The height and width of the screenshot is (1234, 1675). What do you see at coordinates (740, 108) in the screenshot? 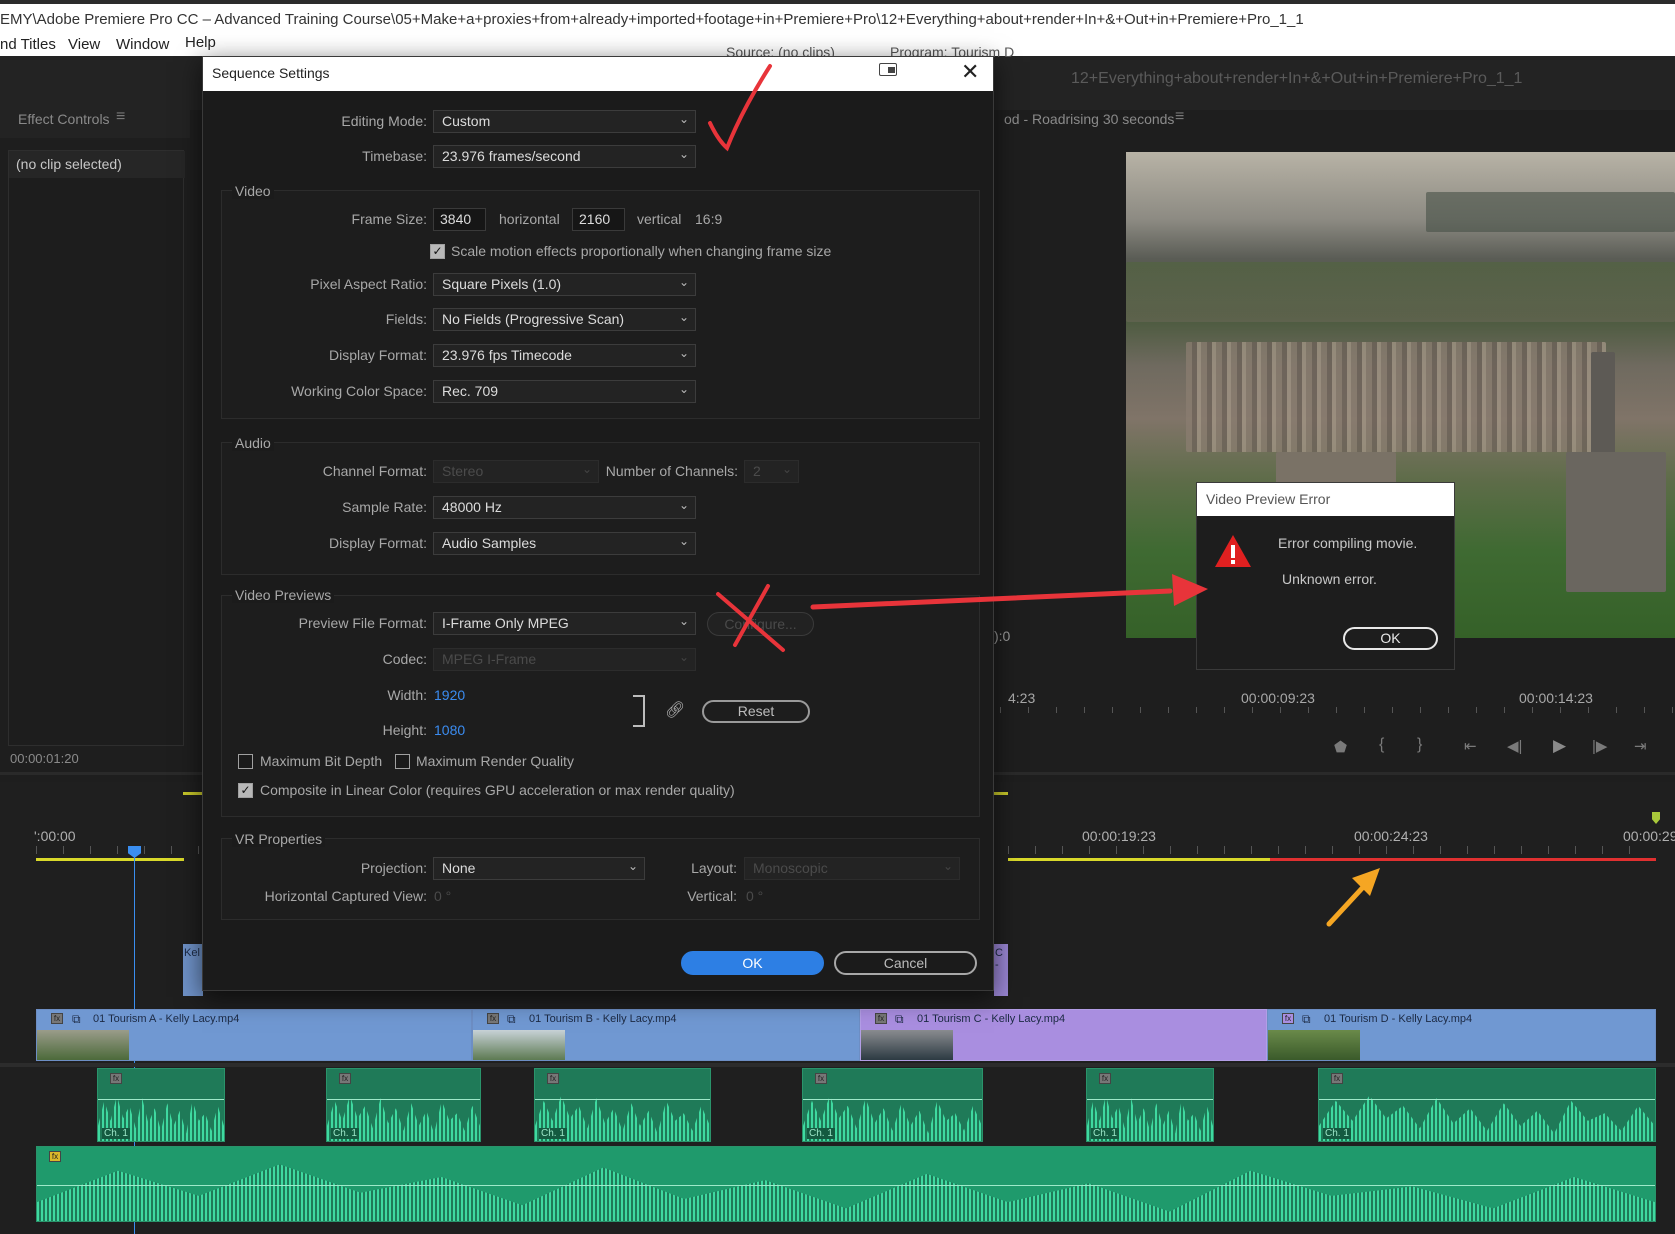
I see `red-check-annotation` at bounding box center [740, 108].